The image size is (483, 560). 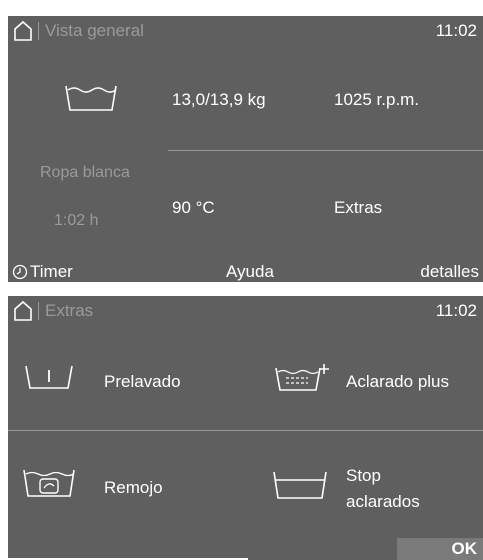 I want to click on option-stop-aclarados-line2: aclarados, so click(x=383, y=502).